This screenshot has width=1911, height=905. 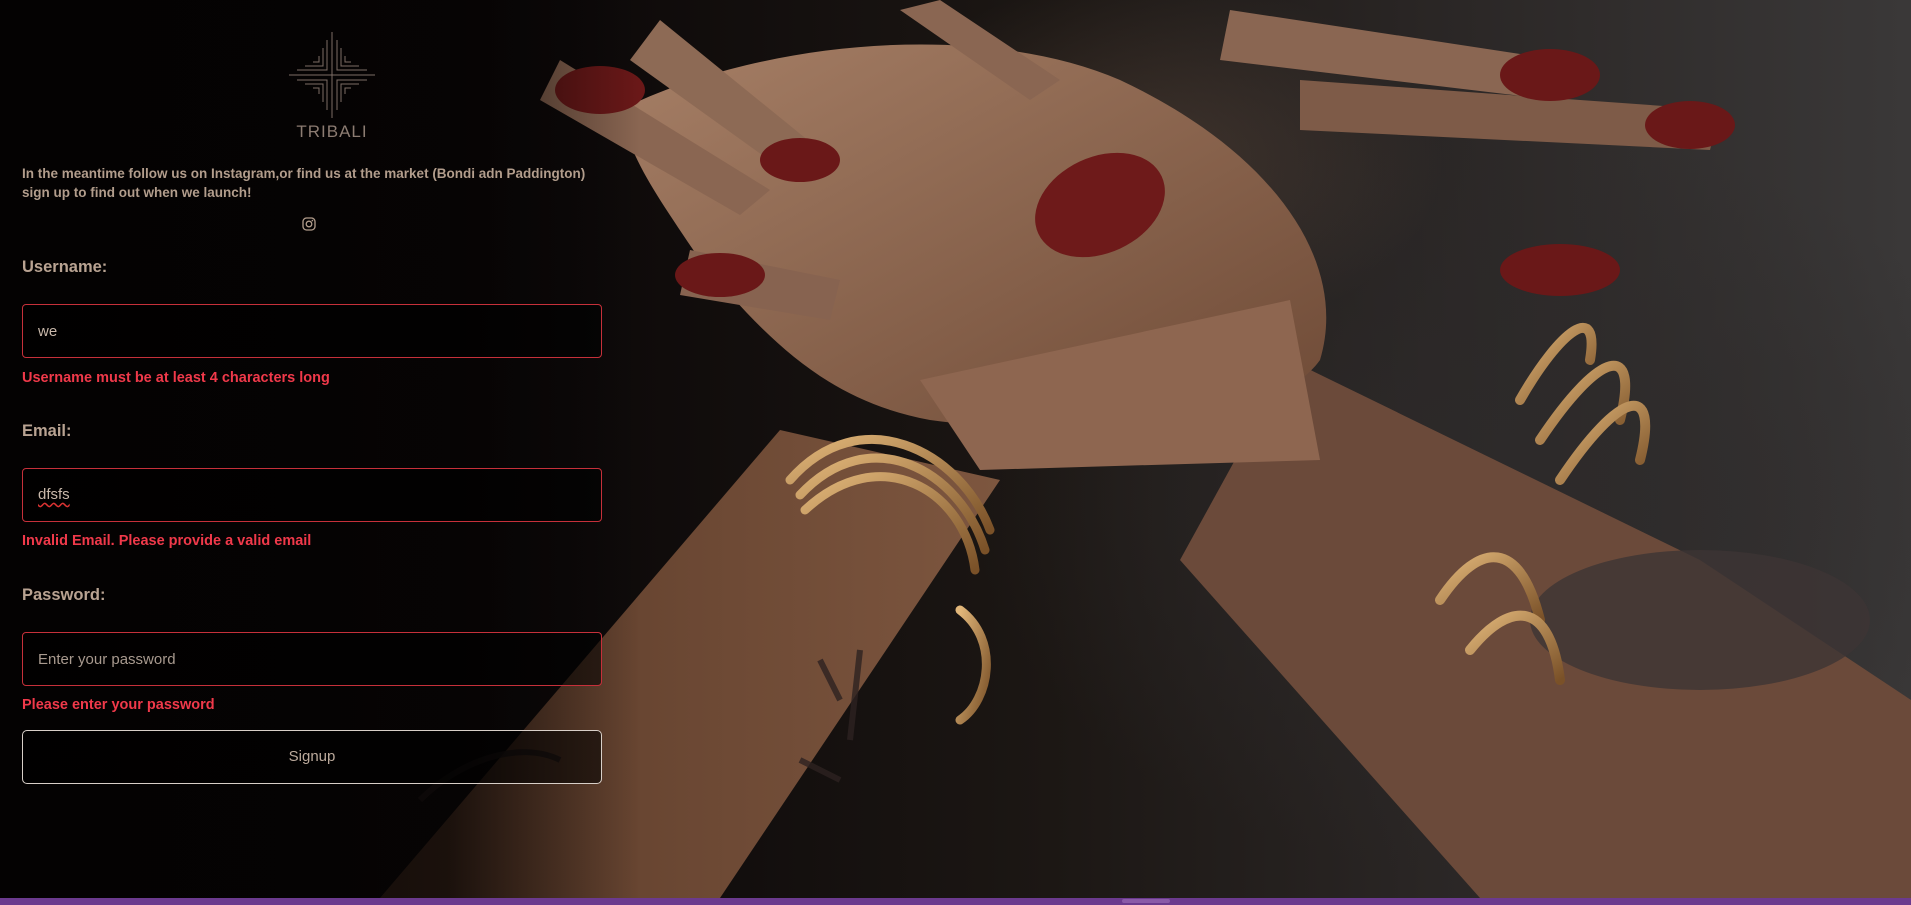 I want to click on password-error: Please enter your password, so click(x=118, y=705).